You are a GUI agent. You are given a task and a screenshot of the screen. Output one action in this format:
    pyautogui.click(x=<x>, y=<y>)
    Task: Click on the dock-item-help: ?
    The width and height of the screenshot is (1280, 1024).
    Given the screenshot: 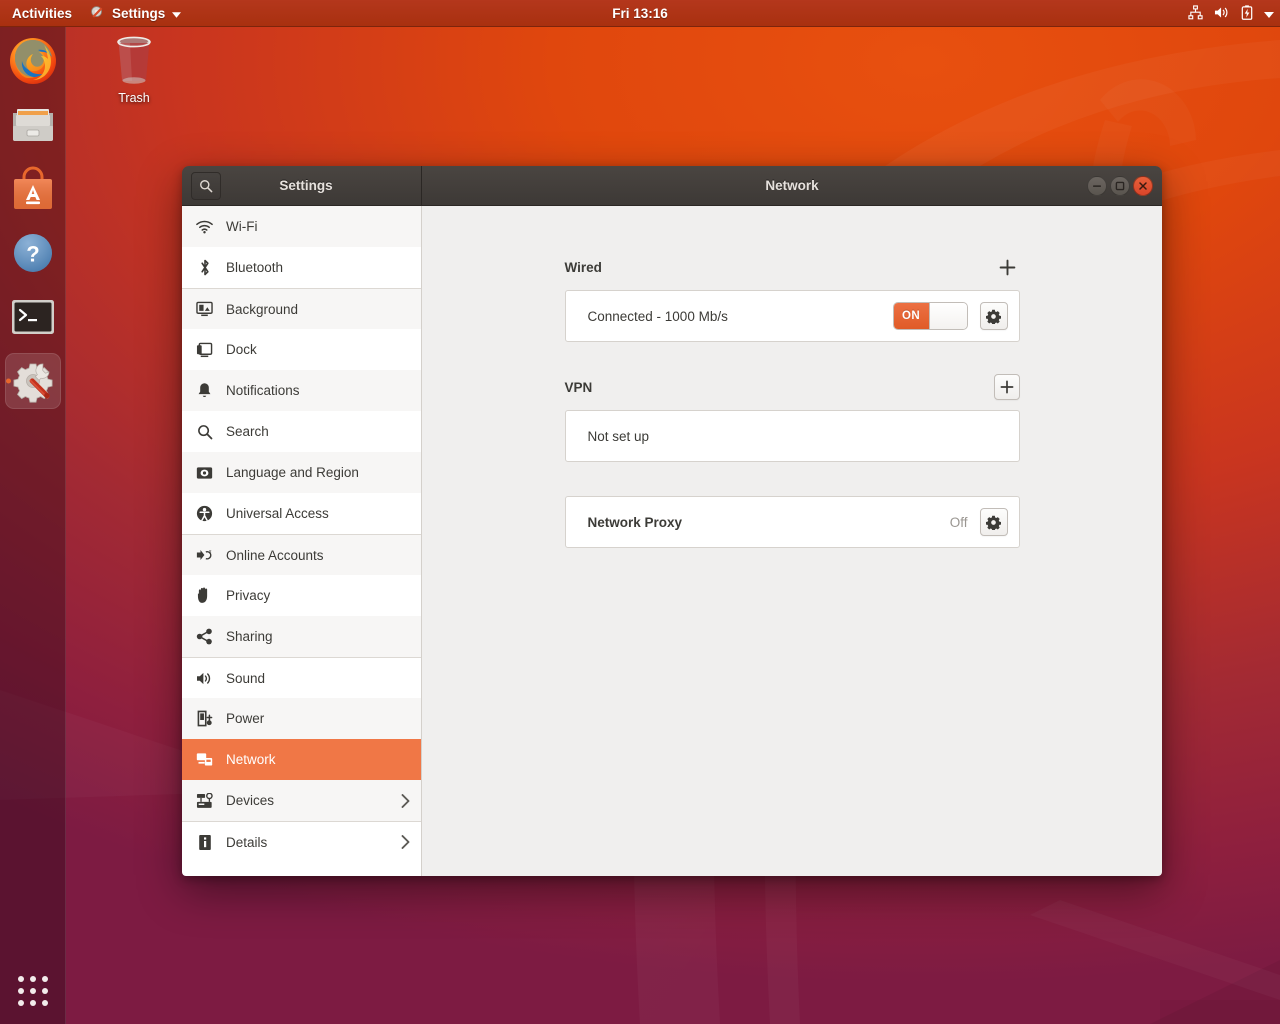 What is the action you would take?
    pyautogui.click(x=33, y=253)
    